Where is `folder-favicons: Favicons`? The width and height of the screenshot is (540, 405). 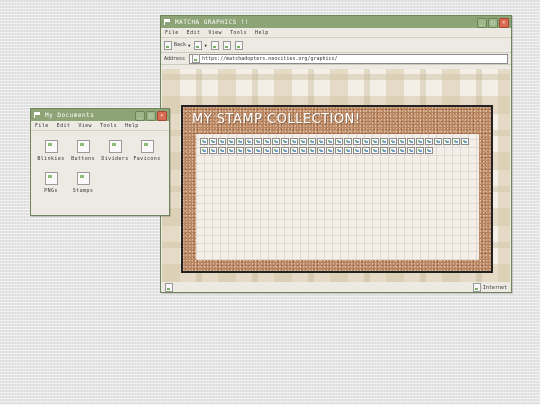 folder-favicons: Favicons is located at coordinates (147, 151).